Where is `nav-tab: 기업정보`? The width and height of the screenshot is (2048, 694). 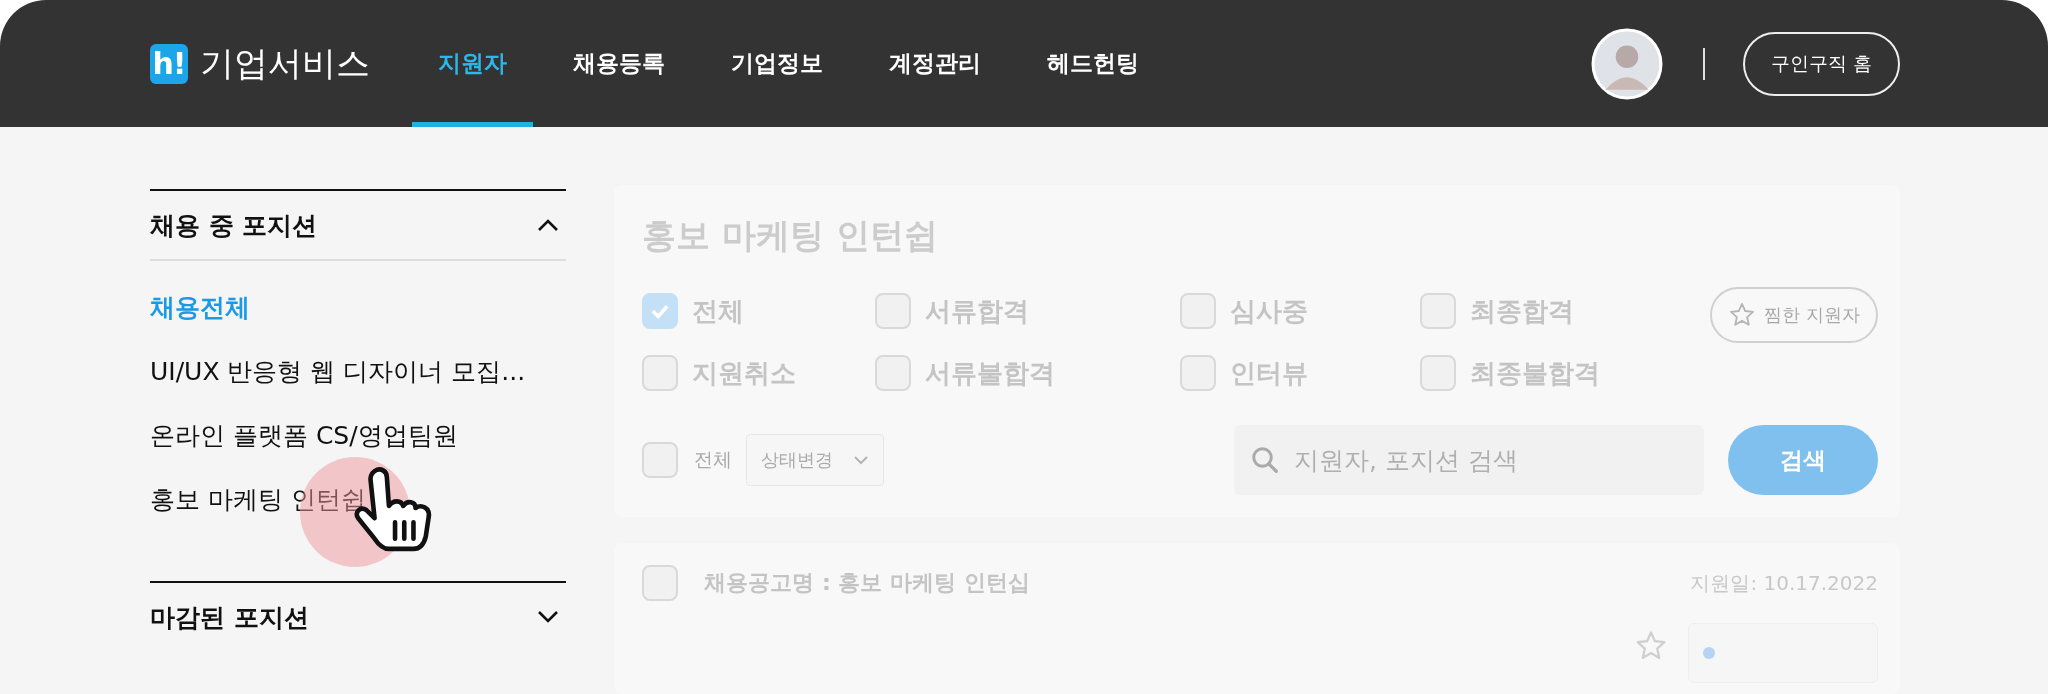
nav-tab: 기업정보 is located at coordinates (777, 63).